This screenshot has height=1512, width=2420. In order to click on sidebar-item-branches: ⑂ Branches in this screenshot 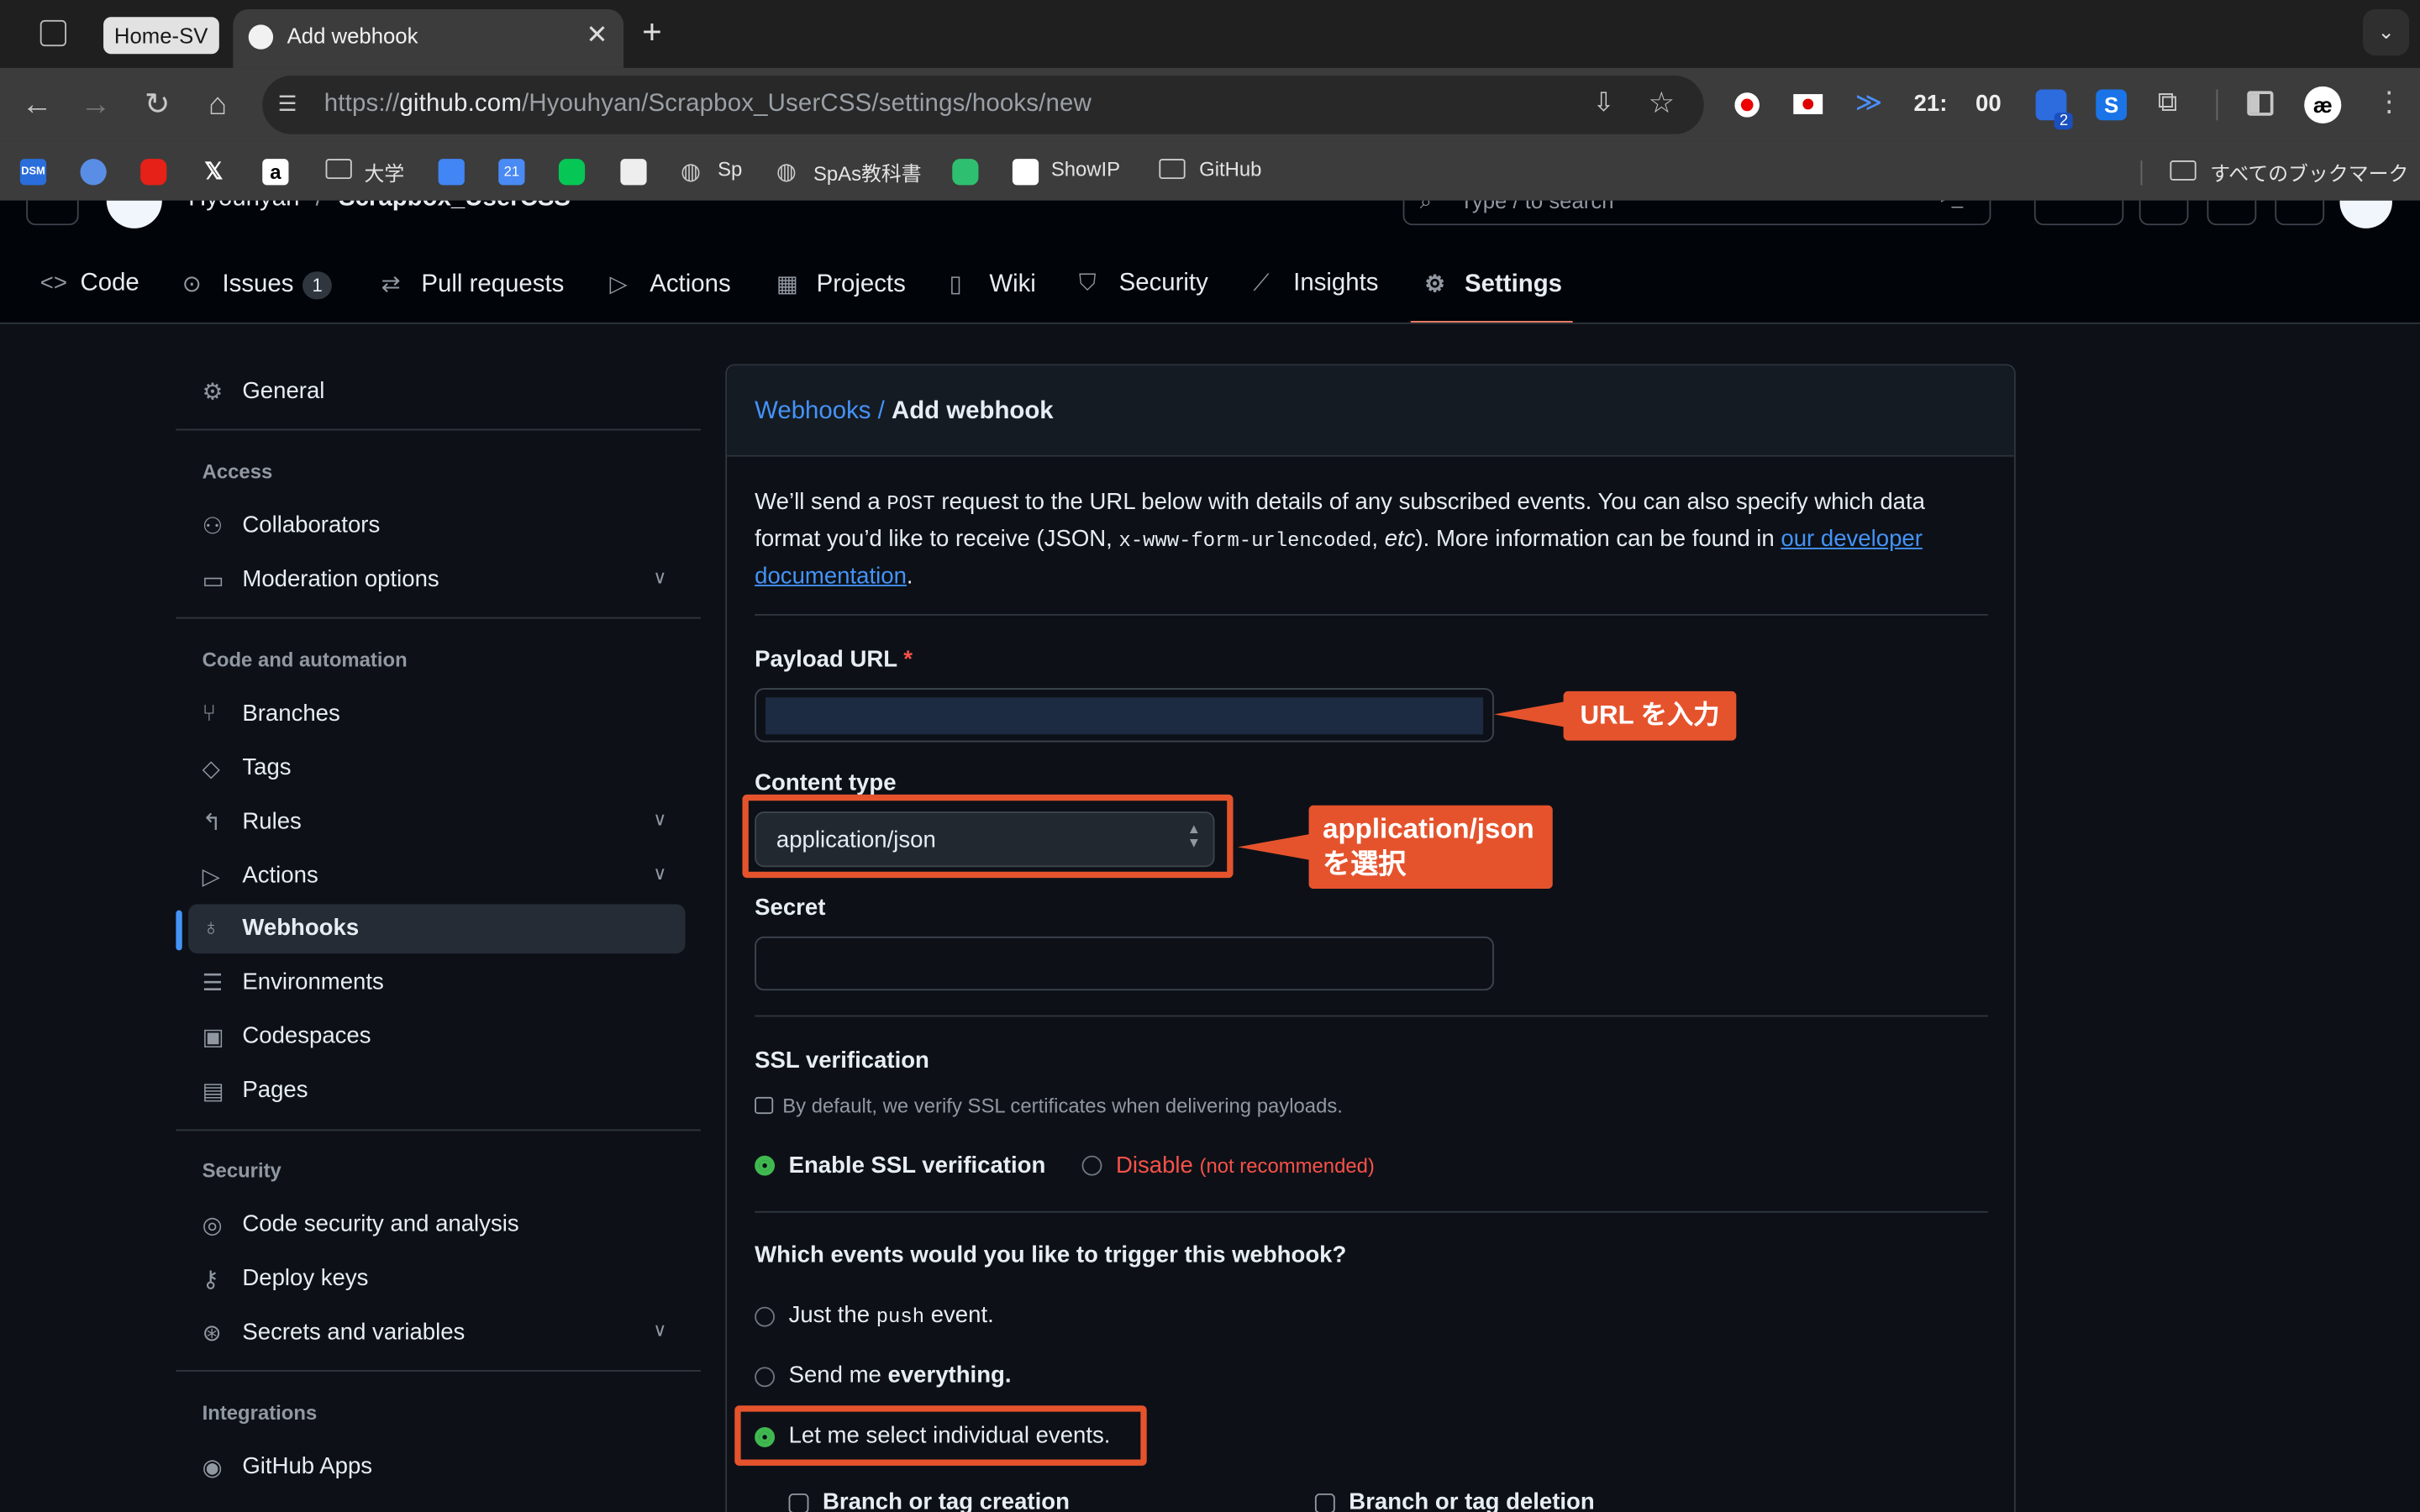, I will do `click(436, 714)`.